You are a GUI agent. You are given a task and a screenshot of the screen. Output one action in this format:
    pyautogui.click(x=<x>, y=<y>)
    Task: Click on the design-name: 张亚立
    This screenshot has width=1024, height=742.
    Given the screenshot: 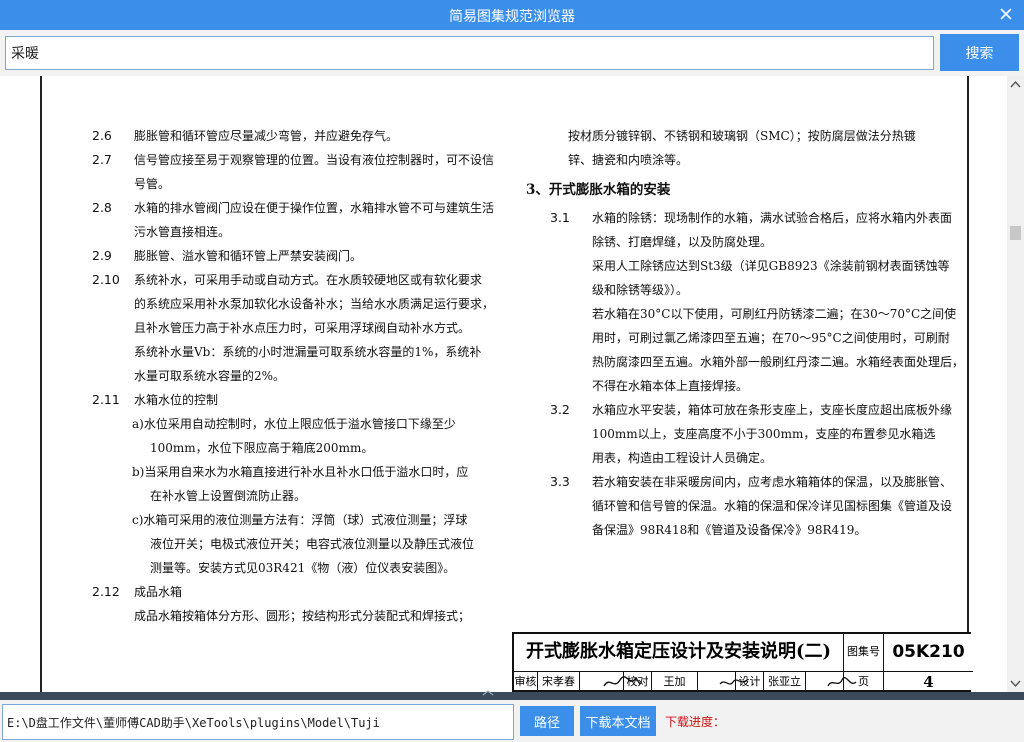 What is the action you would take?
    pyautogui.click(x=785, y=682)
    